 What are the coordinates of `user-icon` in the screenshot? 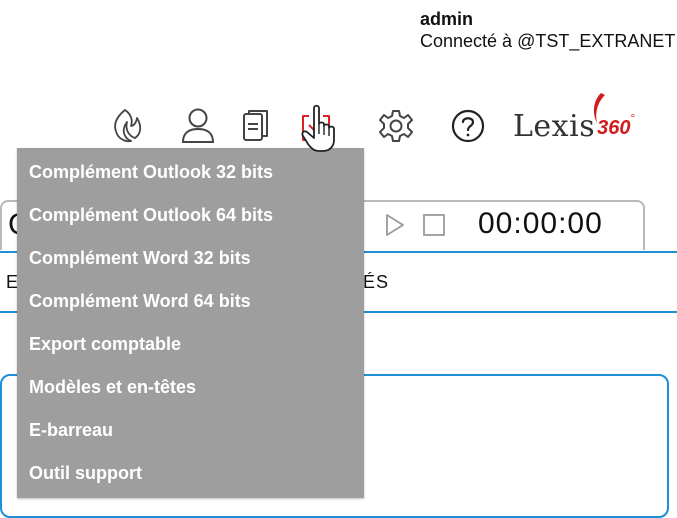 It's located at (198, 126).